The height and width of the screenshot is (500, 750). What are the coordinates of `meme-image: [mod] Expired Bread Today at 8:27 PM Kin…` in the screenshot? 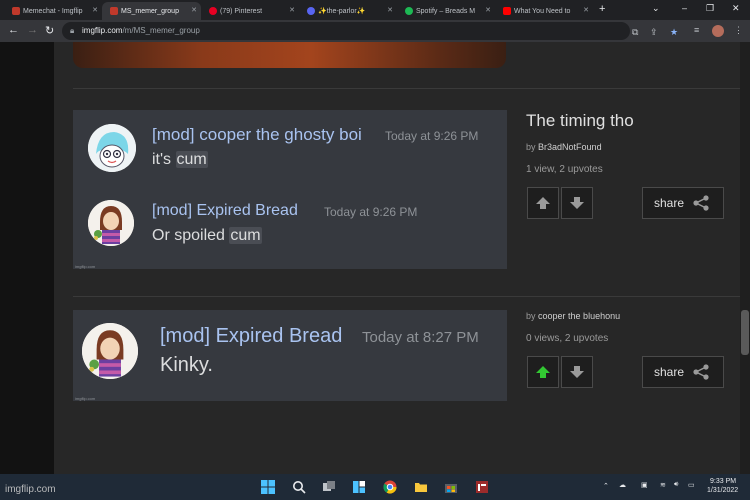 It's located at (290, 355).